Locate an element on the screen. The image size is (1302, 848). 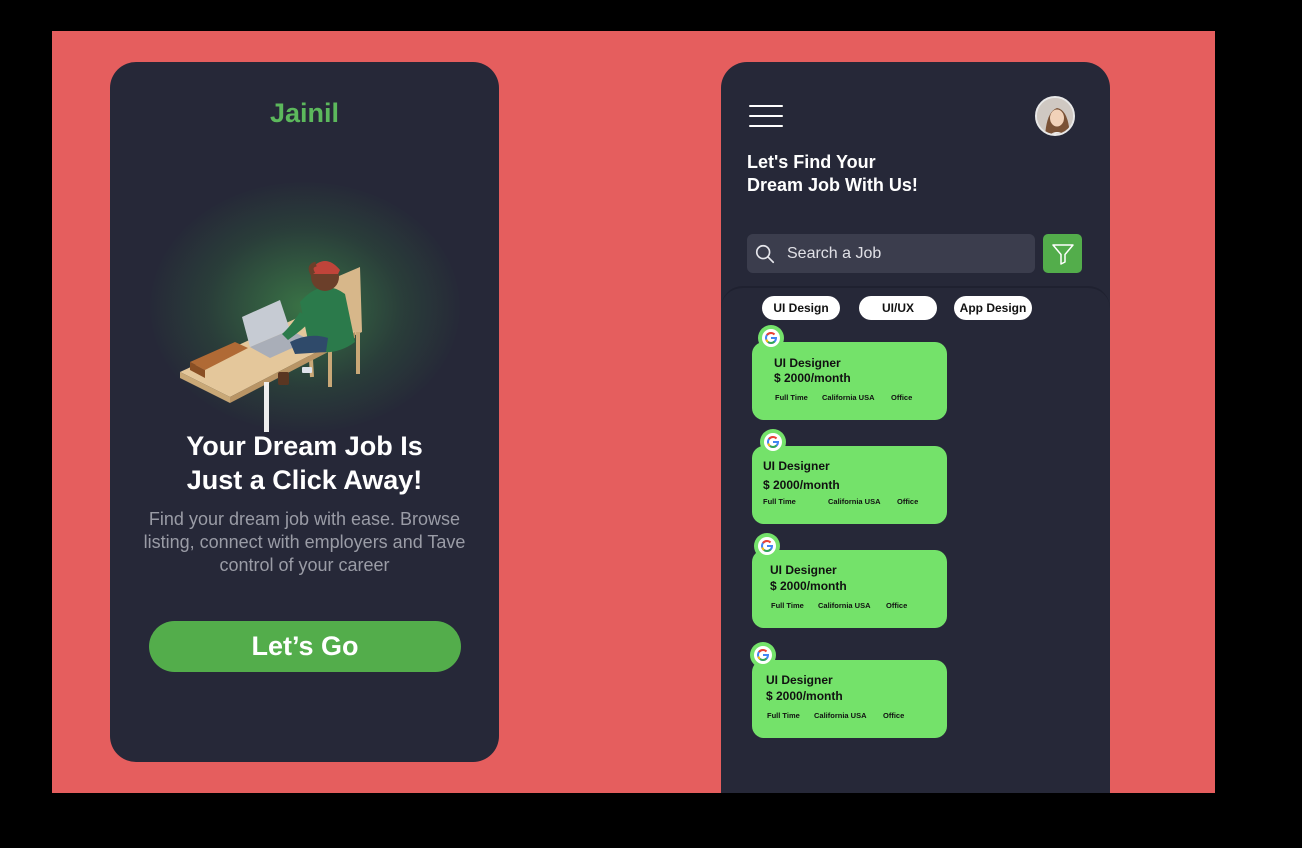
chip-app-design: App Design is located at coordinates (993, 308).